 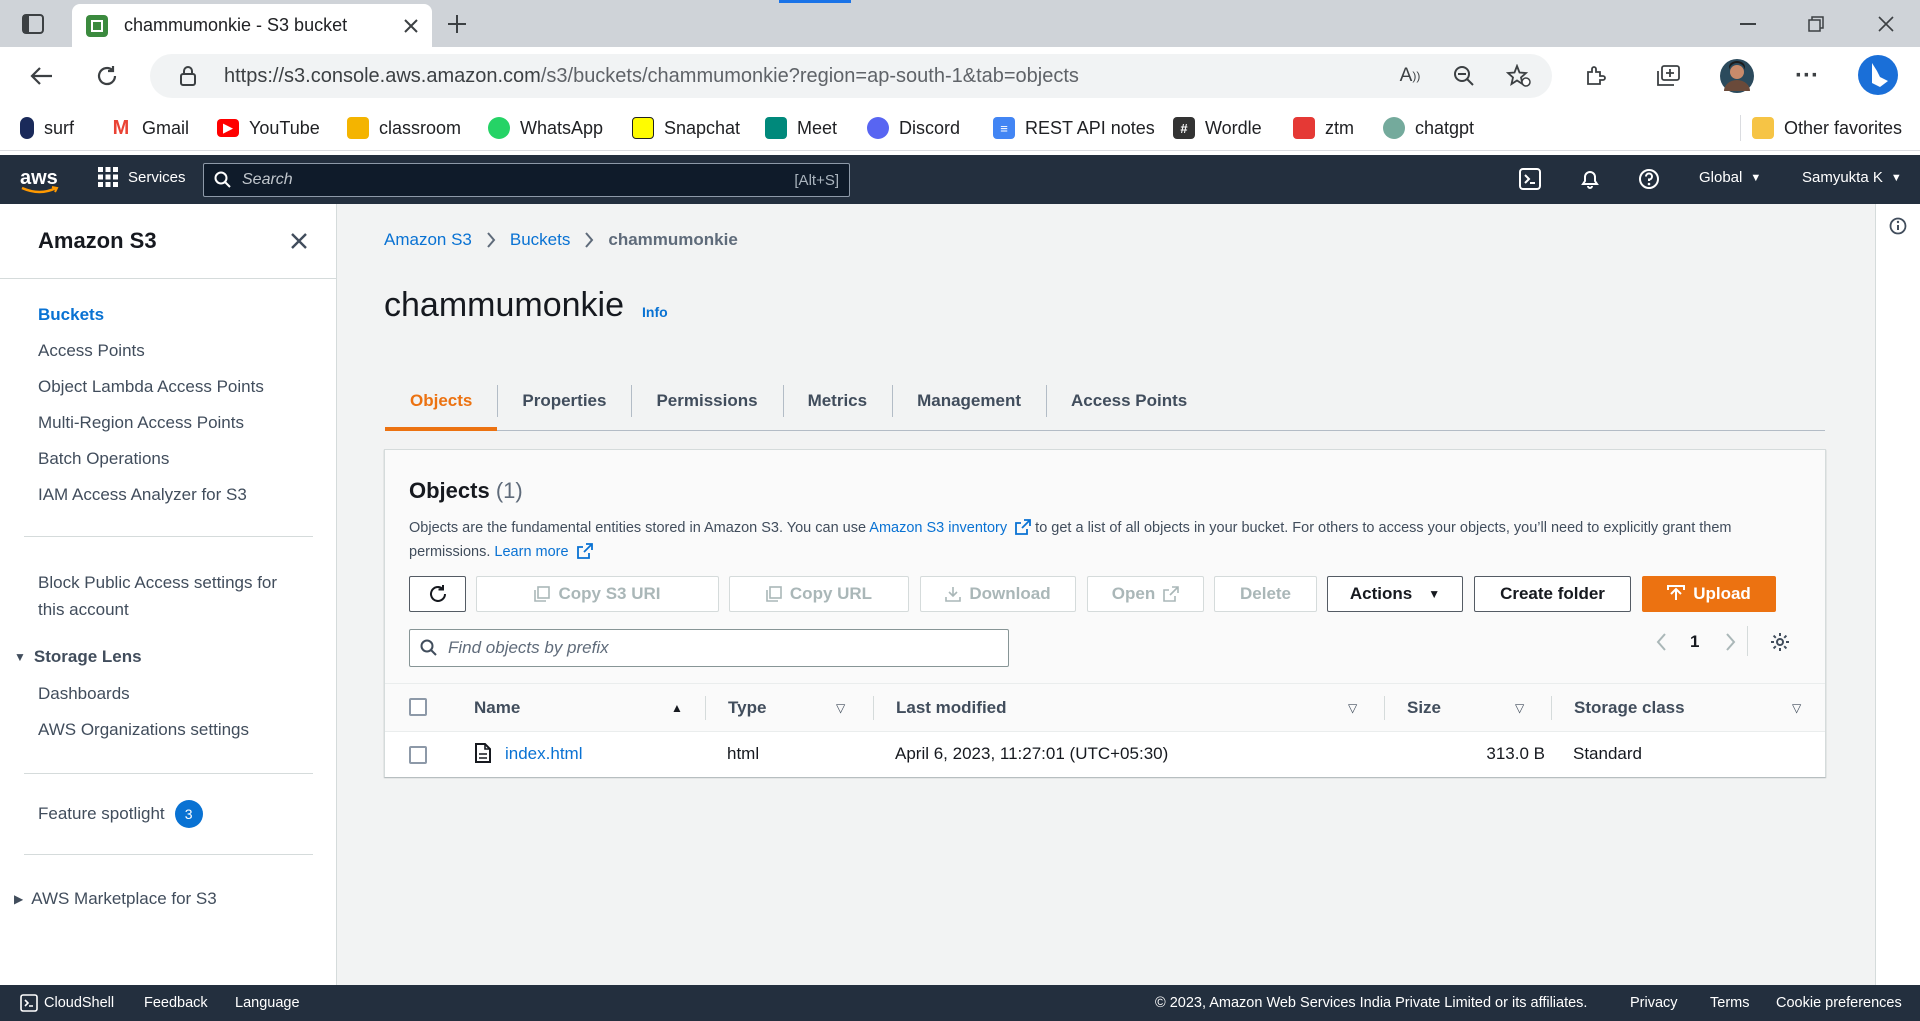 I want to click on lock-icon, so click(x=188, y=76).